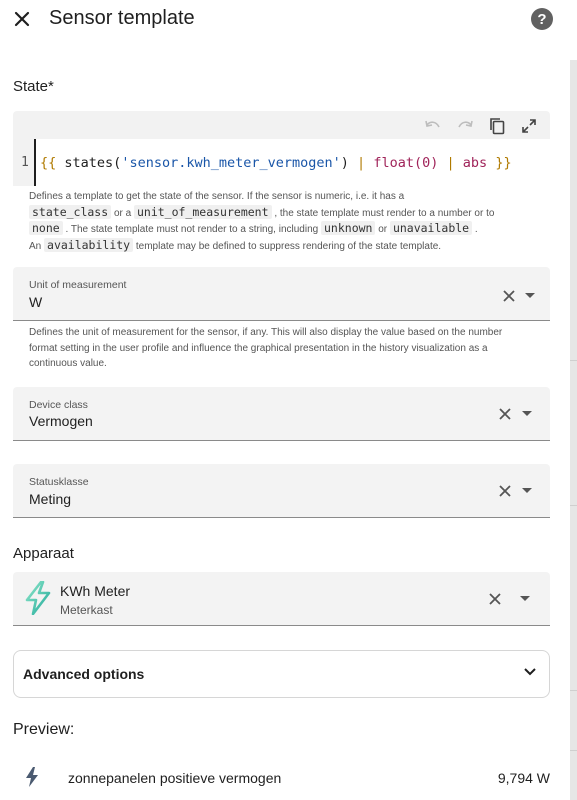 This screenshot has height=800, width=577. I want to click on fullscreen-icon, so click(529, 126).